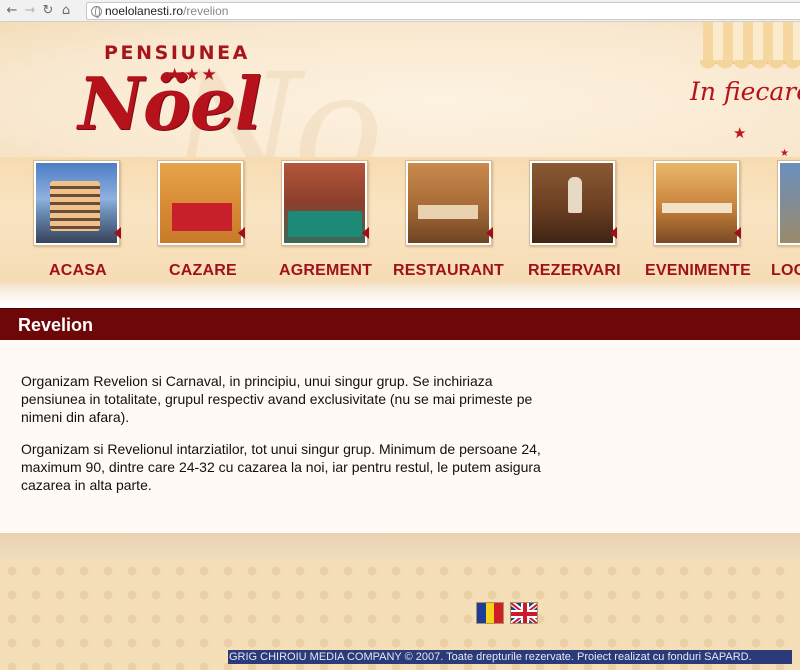 Image resolution: width=800 pixels, height=670 pixels. I want to click on browser-toolbar: ← → ↻ ⌂ noelolanesti.ro/revelion, so click(400, 11).